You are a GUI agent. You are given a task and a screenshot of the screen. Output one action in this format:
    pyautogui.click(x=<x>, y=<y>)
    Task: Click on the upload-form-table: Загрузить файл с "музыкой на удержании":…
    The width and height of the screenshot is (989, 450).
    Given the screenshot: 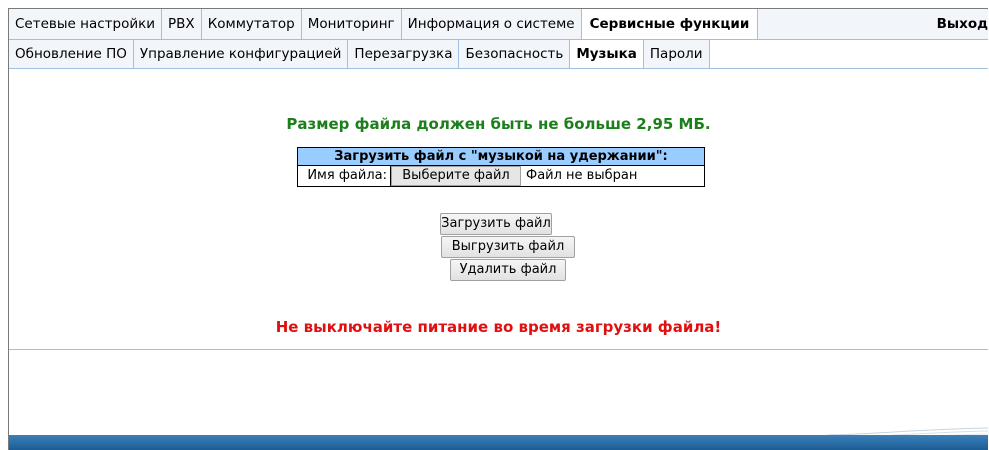 What is the action you would take?
    pyautogui.click(x=501, y=167)
    